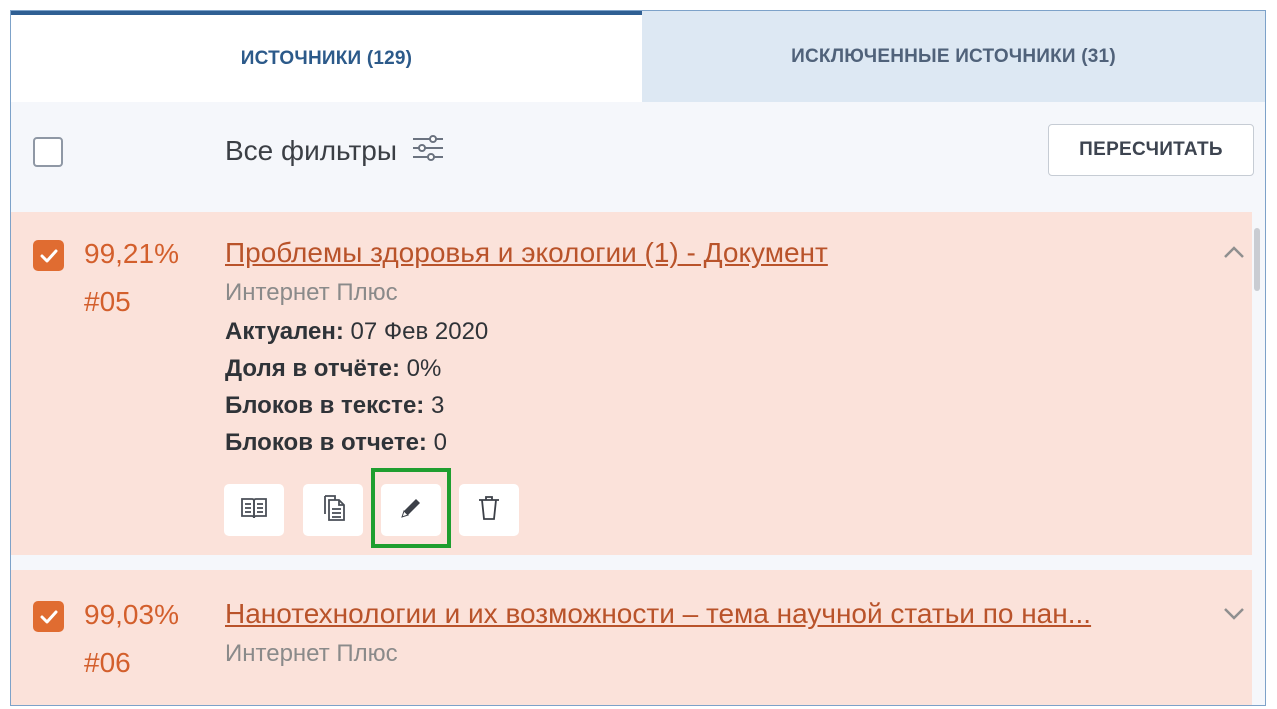  Describe the element at coordinates (335, 405) in the screenshot. I see `detail-blocks-text: Блоков в тексте: 3` at that location.